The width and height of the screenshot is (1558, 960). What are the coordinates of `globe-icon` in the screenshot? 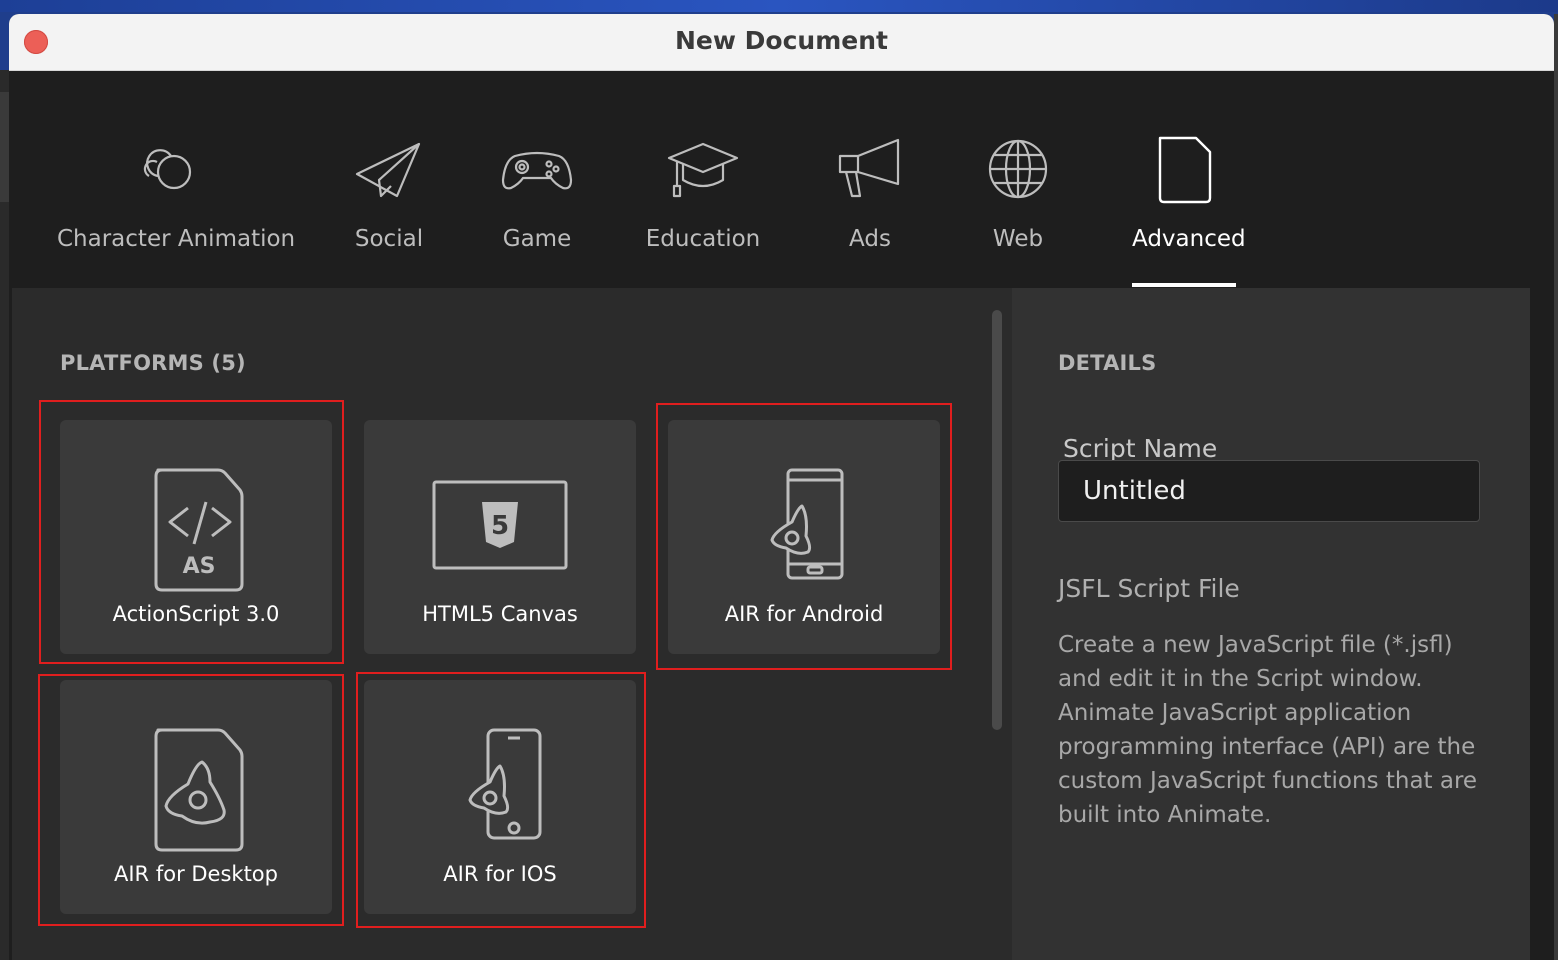 It's located at (1018, 169).